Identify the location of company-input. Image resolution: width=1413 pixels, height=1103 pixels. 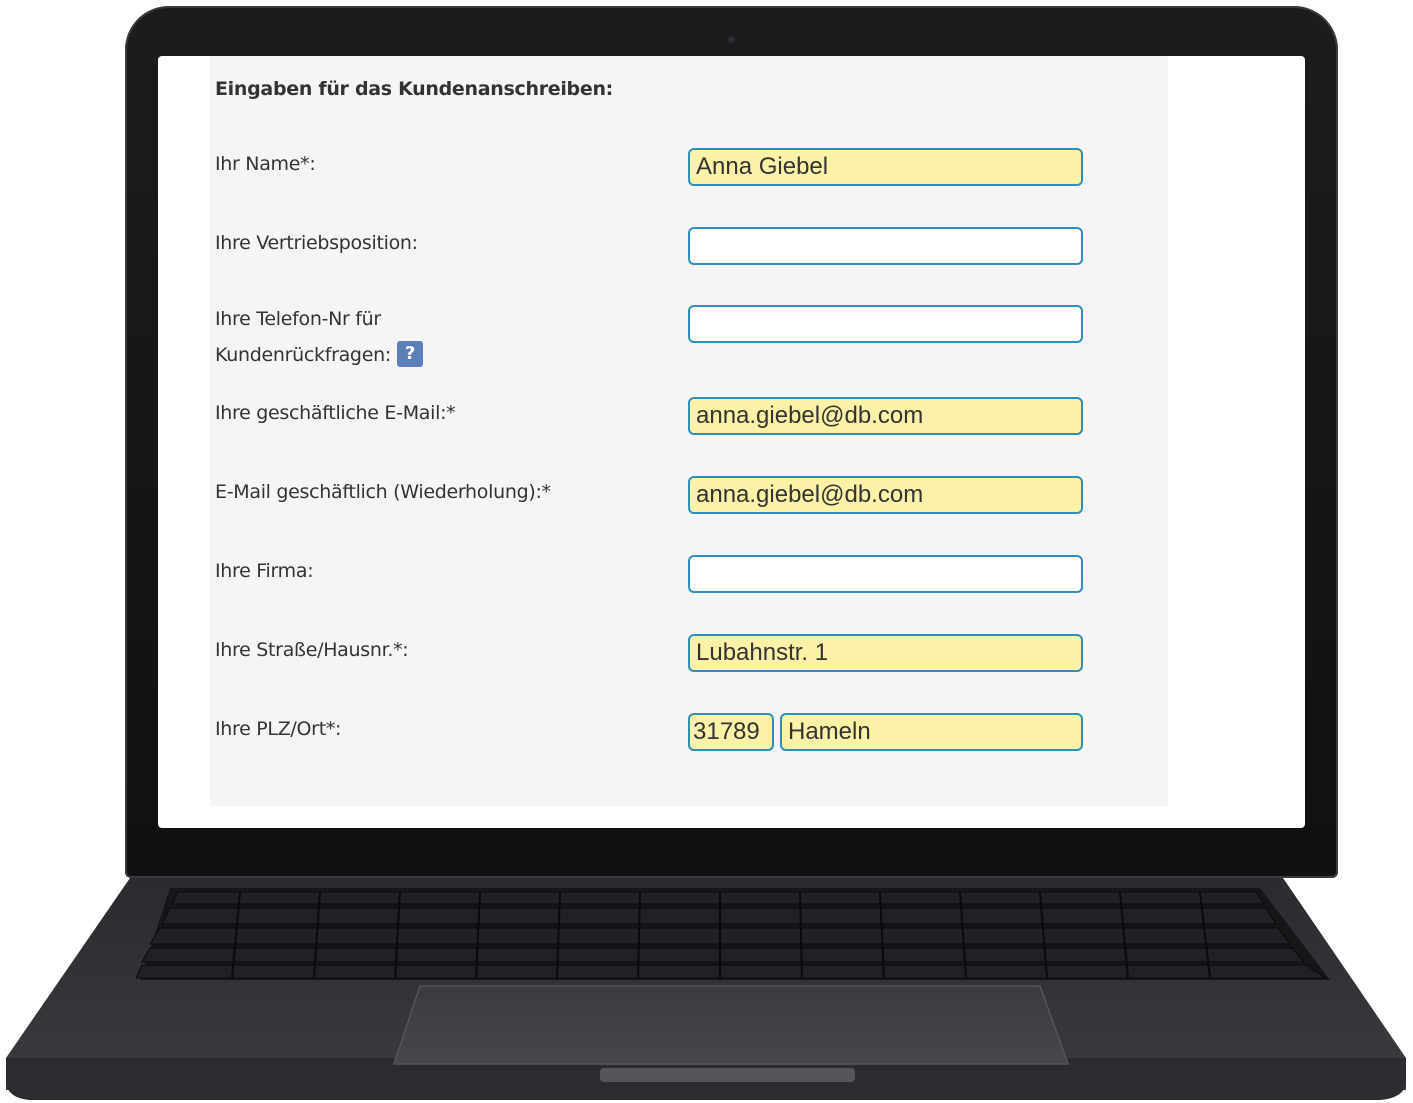
(885, 574).